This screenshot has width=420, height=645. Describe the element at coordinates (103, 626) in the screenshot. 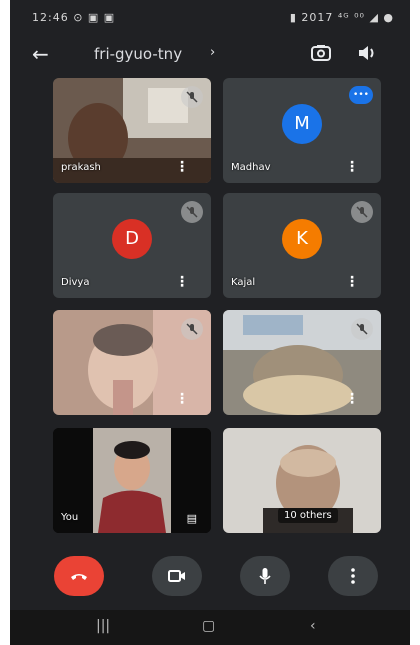

I see `recents-button: |||` at that location.